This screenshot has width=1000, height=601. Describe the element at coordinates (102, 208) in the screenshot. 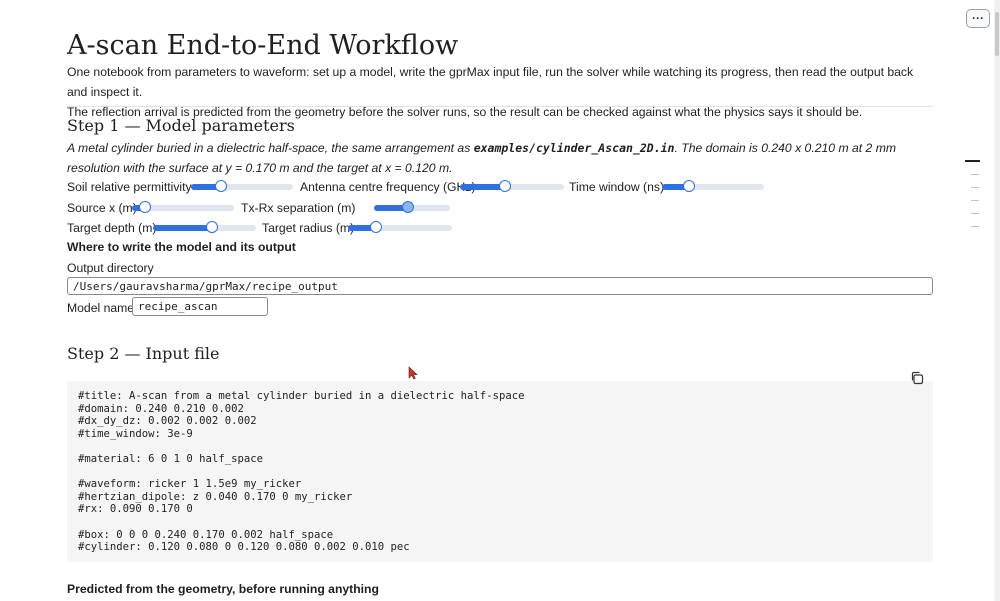

I see `source-x-label: Source x (m)` at that location.